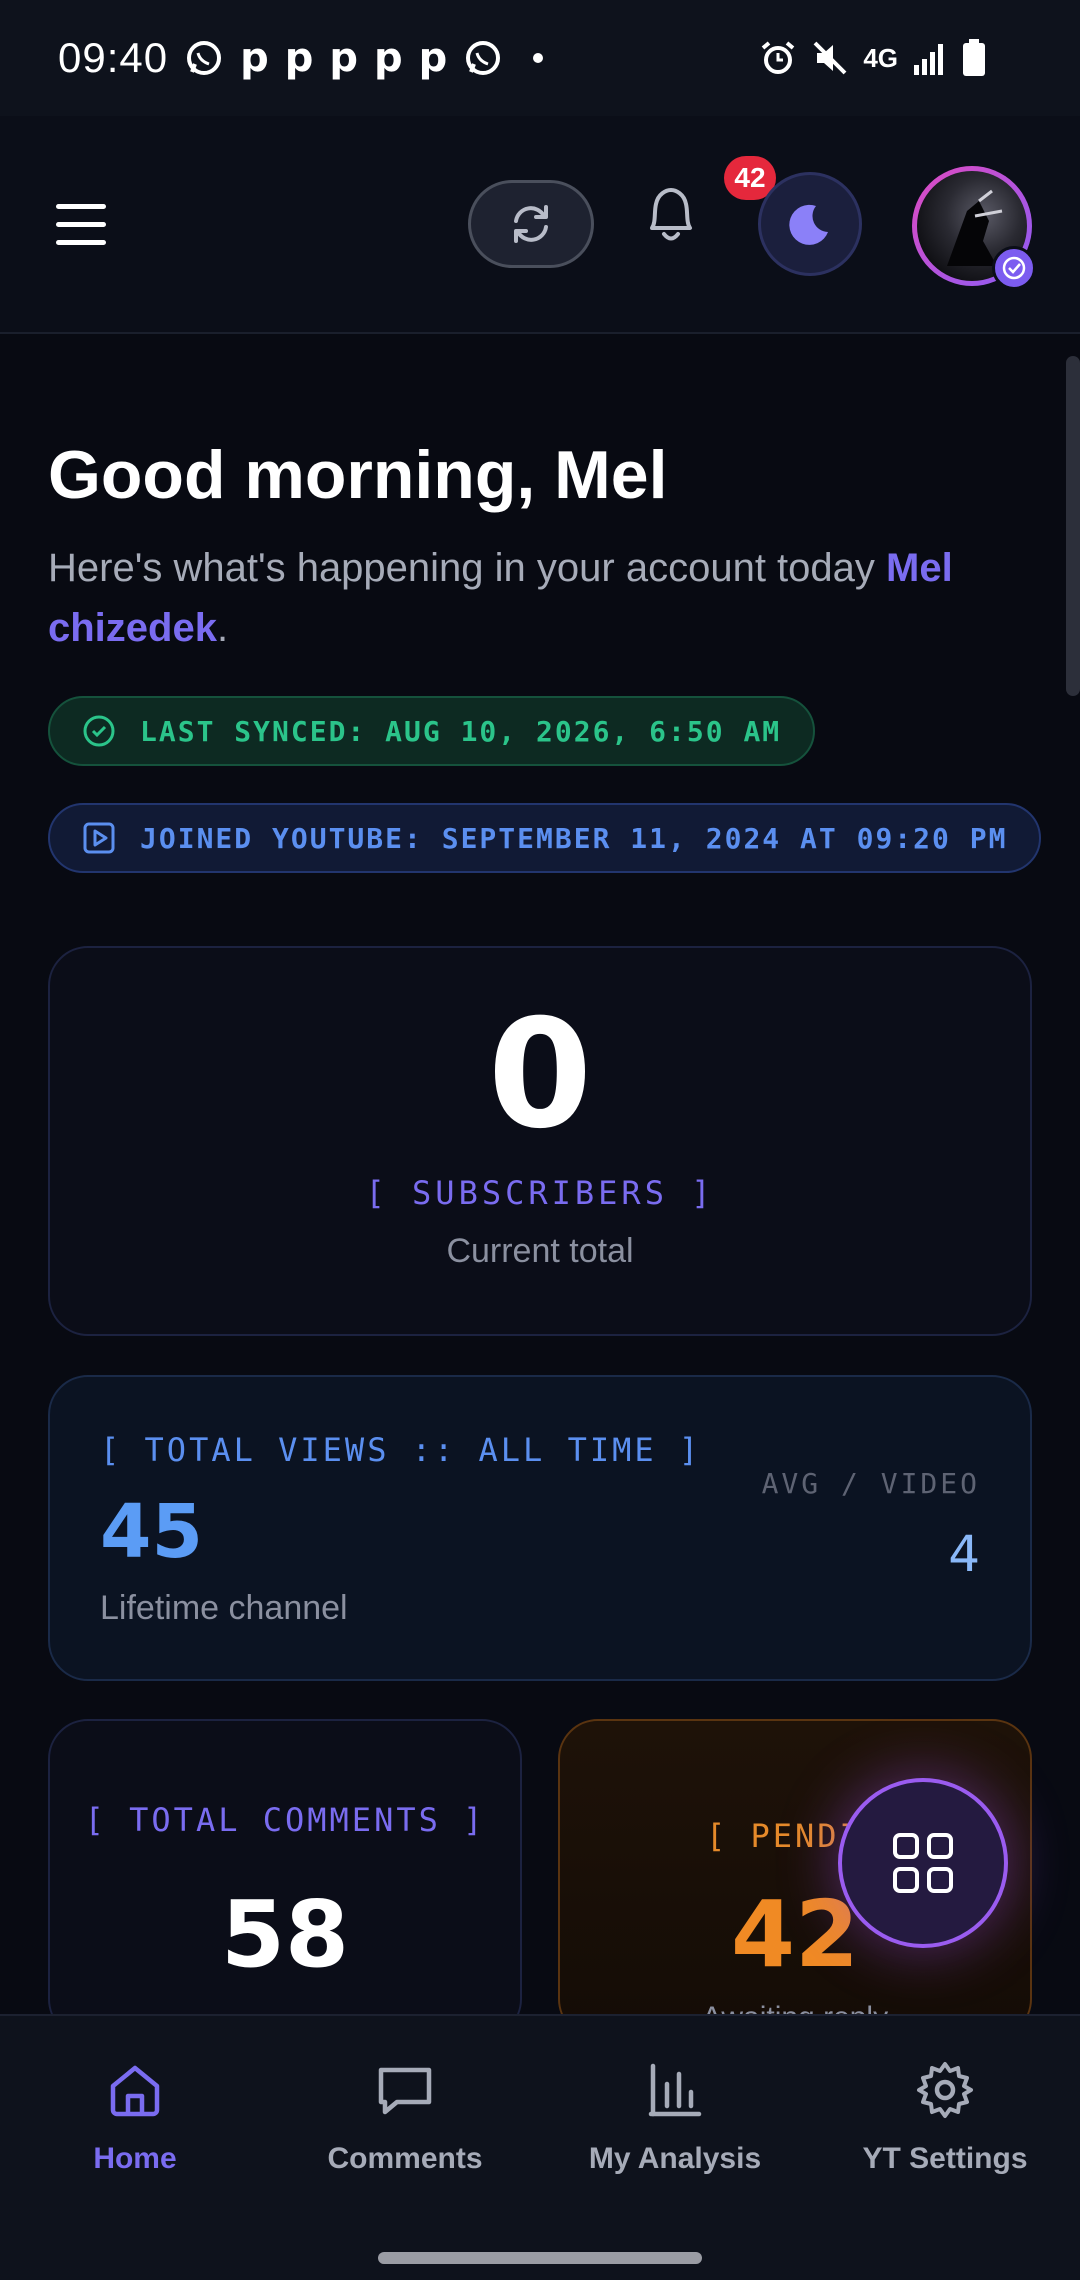 The width and height of the screenshot is (1080, 2280). I want to click on bottom-navigation: Home Comments My Analysis YT Settings, so click(540, 2124).